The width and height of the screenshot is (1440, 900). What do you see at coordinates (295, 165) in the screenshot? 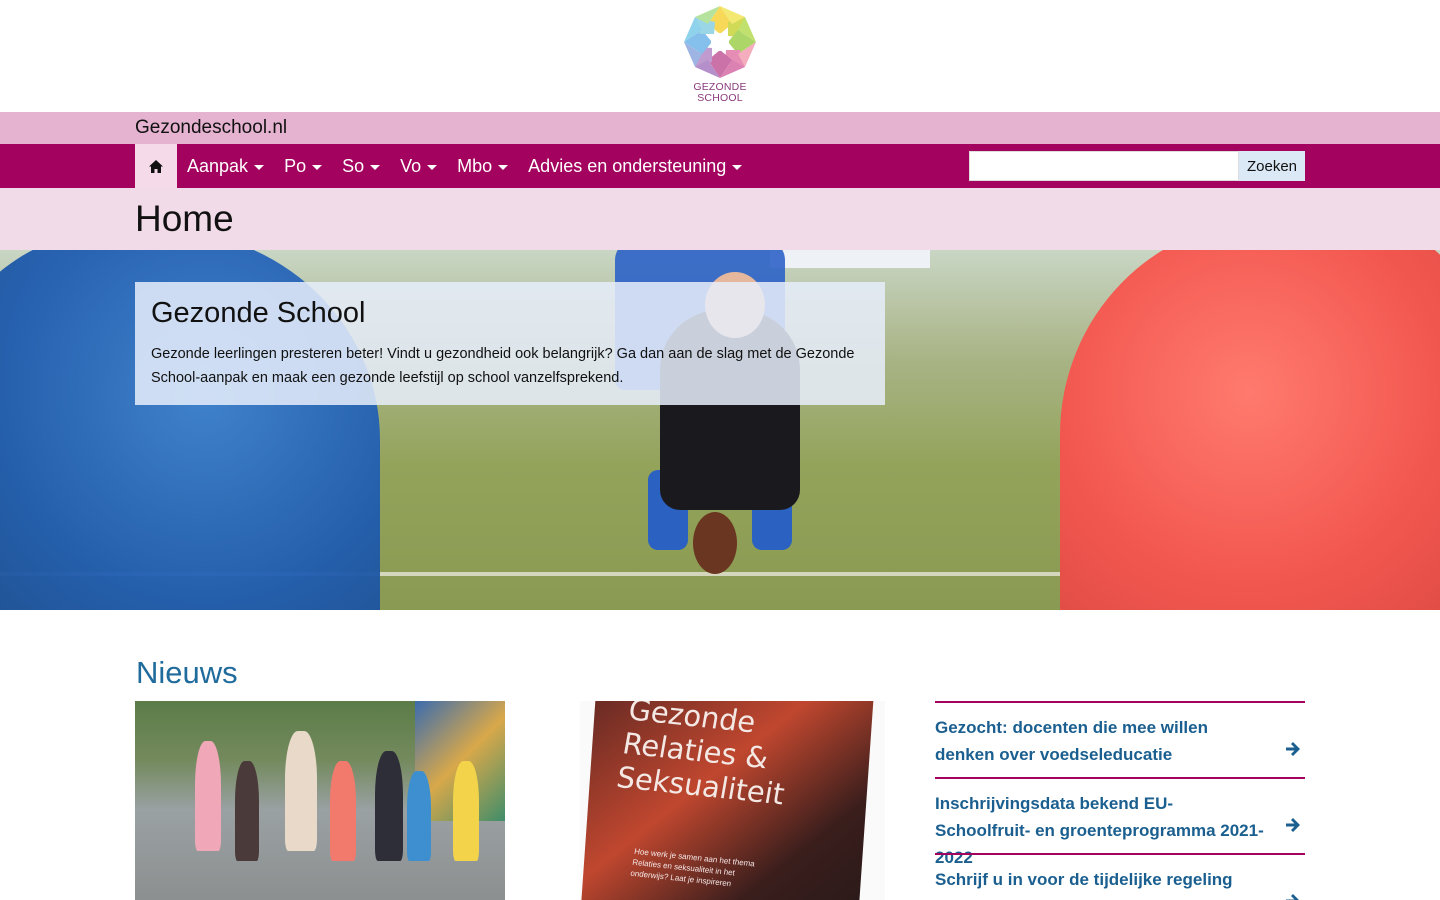
I see `nav-item-label: Po` at bounding box center [295, 165].